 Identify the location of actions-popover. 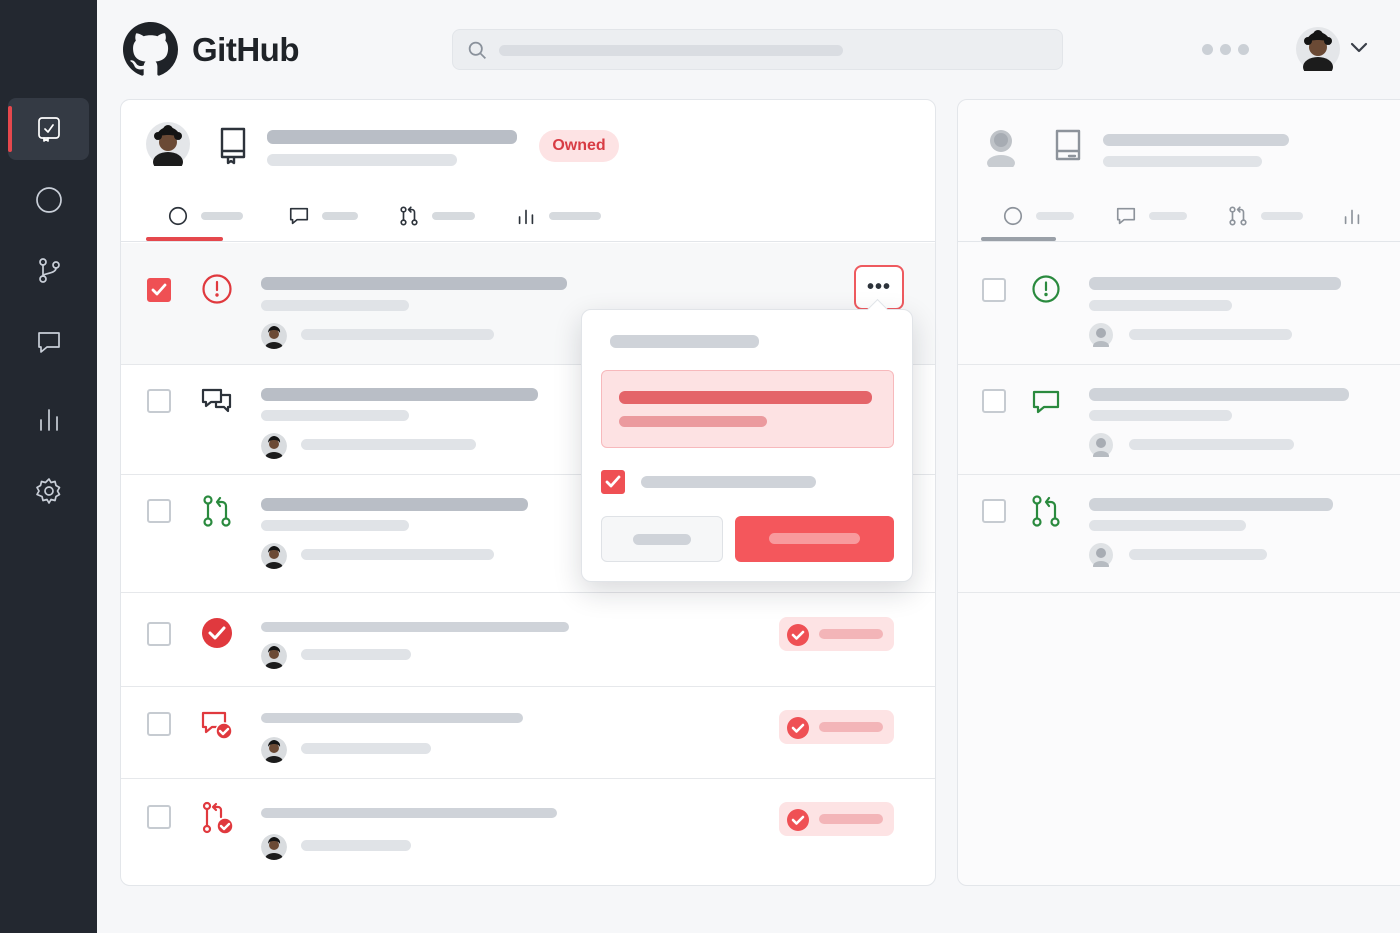
(747, 445).